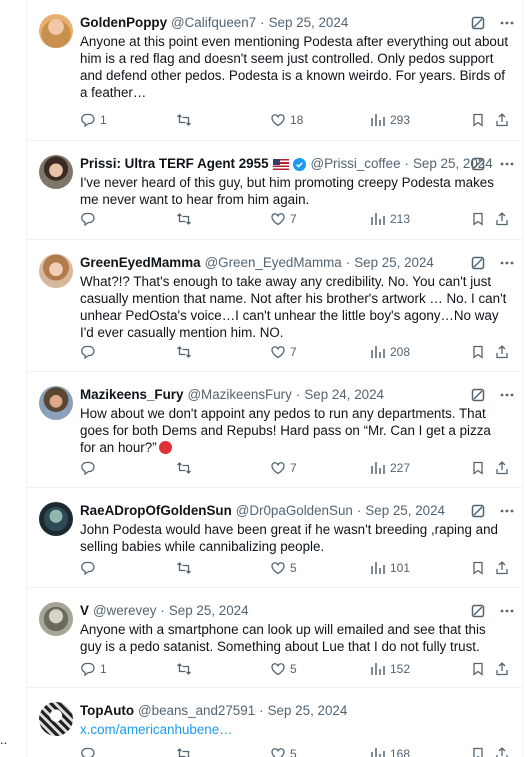  Describe the element at coordinates (298, 468) in the screenshot. I see `tweet-actions: 7 227` at that location.